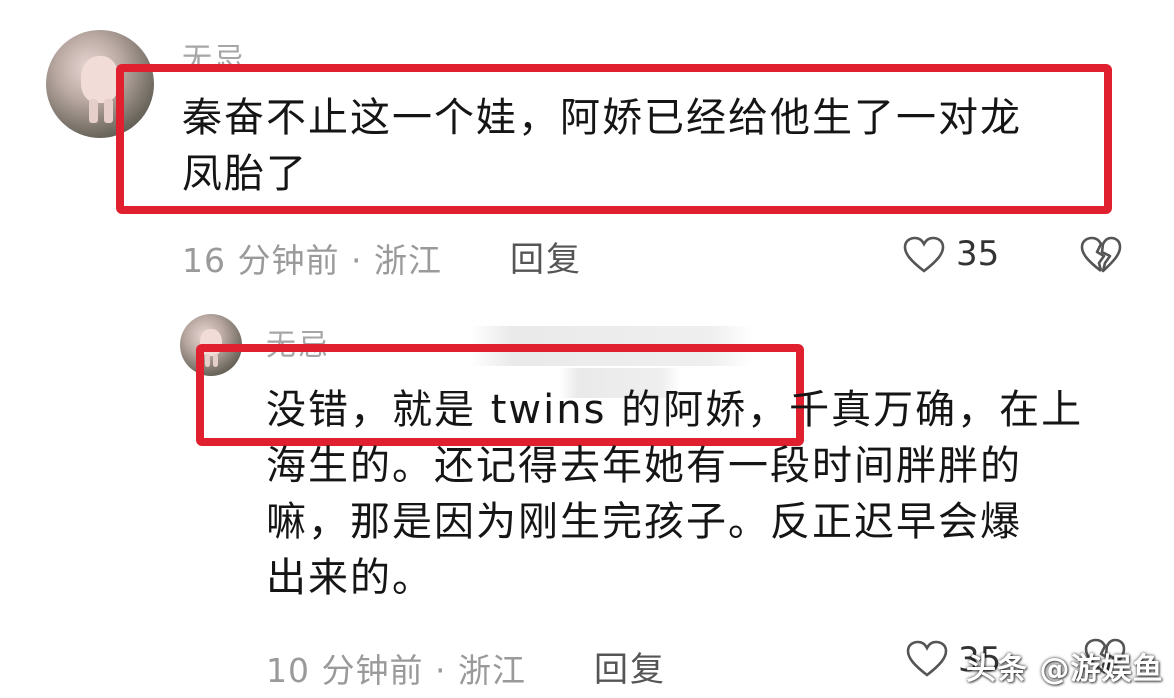  What do you see at coordinates (644, 466) in the screenshot?
I see `comment-text-line: 海生的。还记得去年她有一段时间胖胖的` at bounding box center [644, 466].